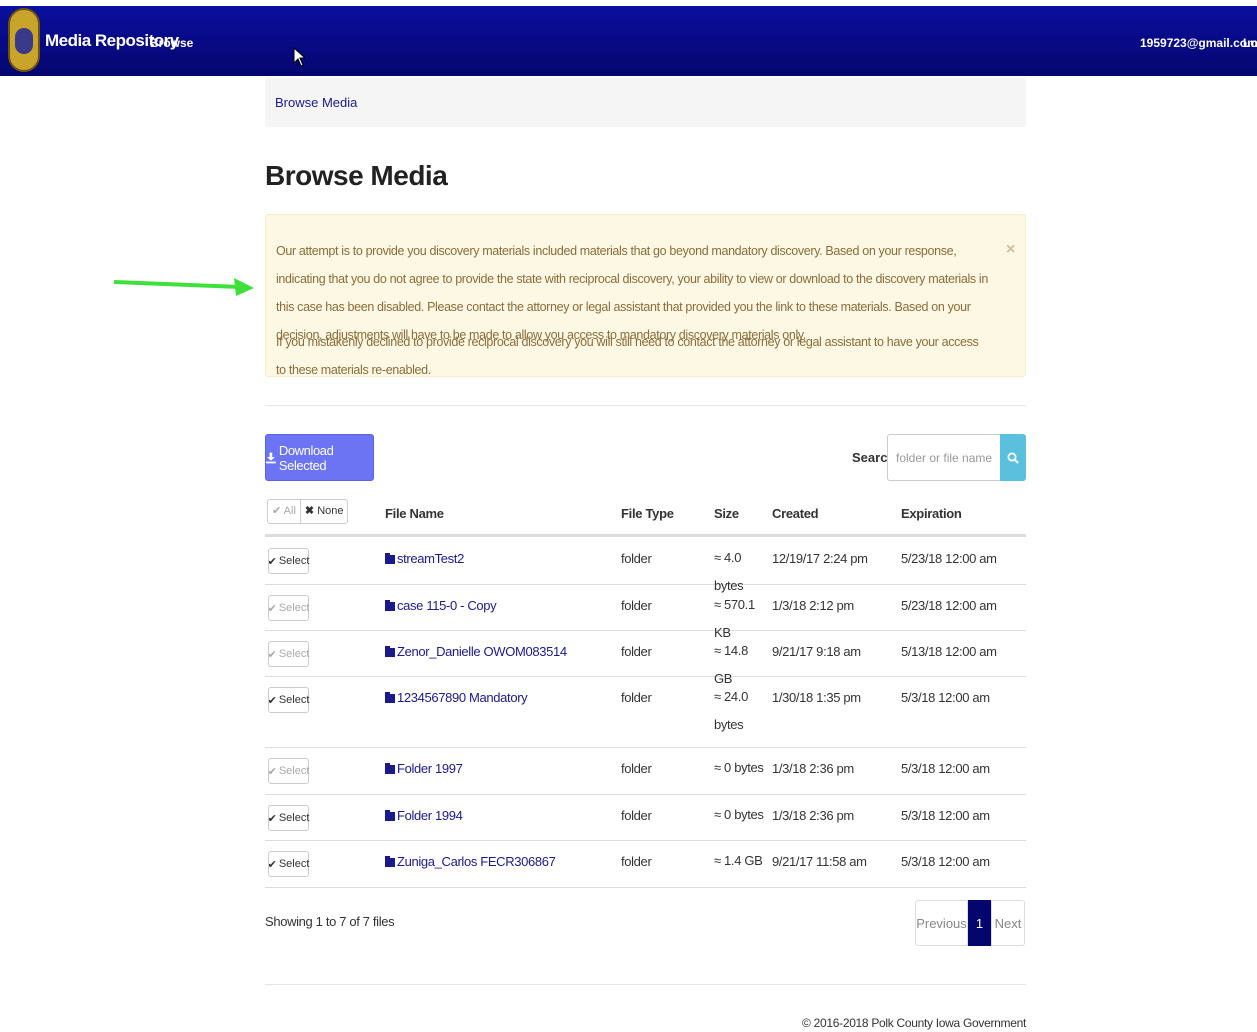 The height and width of the screenshot is (1032, 1257). What do you see at coordinates (430, 558) in the screenshot?
I see `file-name-text: streamTest2` at bounding box center [430, 558].